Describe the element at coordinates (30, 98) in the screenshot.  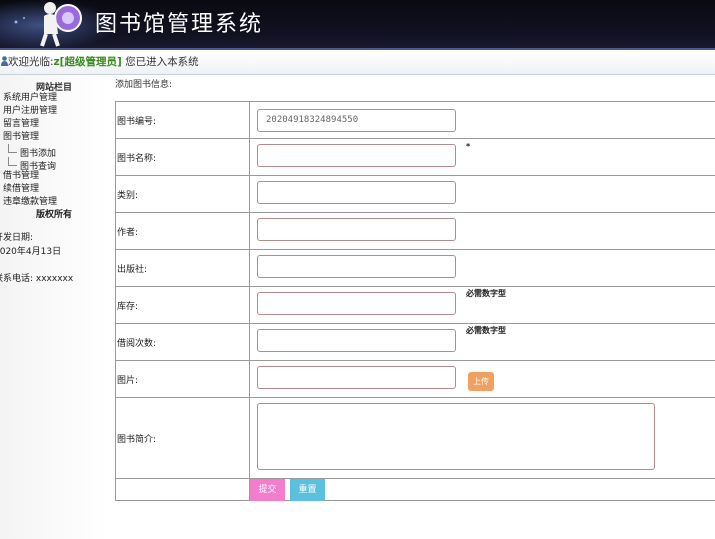
I see `sidebar-item-label: 系统用户管理` at that location.